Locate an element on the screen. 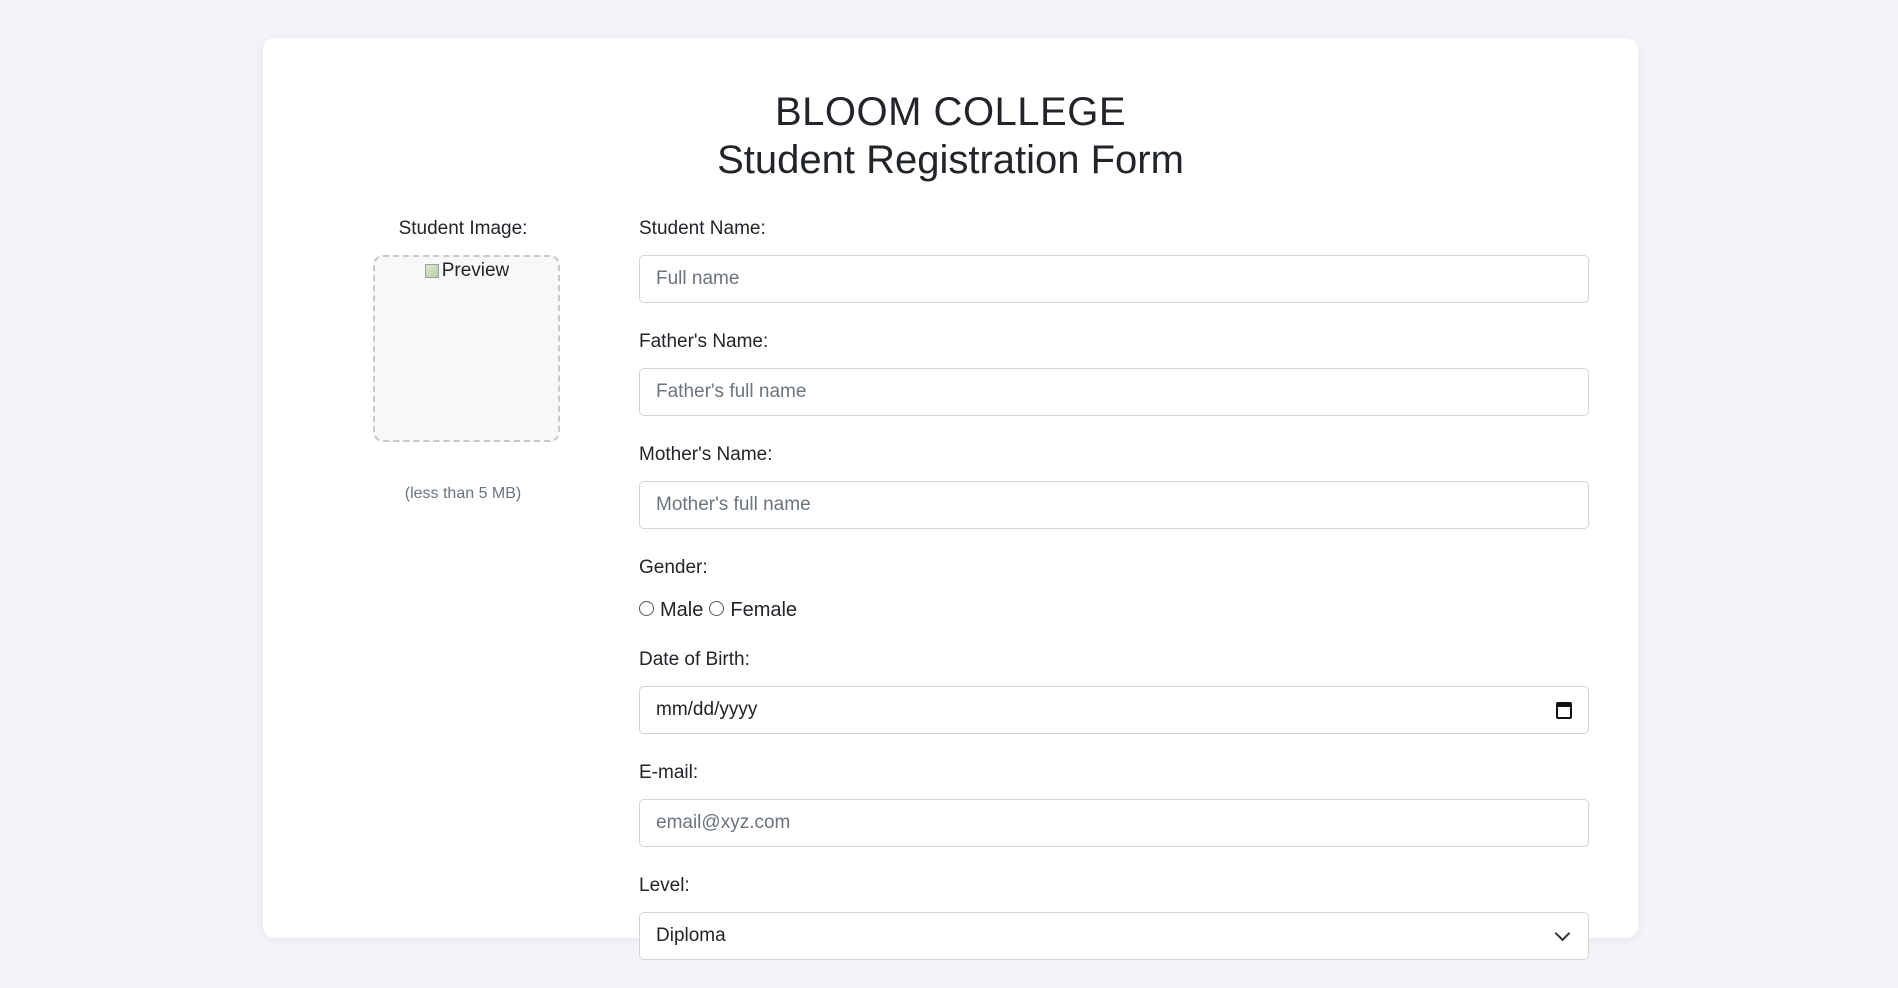 Image resolution: width=1898 pixels, height=988 pixels. mother-name-input is located at coordinates (1114, 505).